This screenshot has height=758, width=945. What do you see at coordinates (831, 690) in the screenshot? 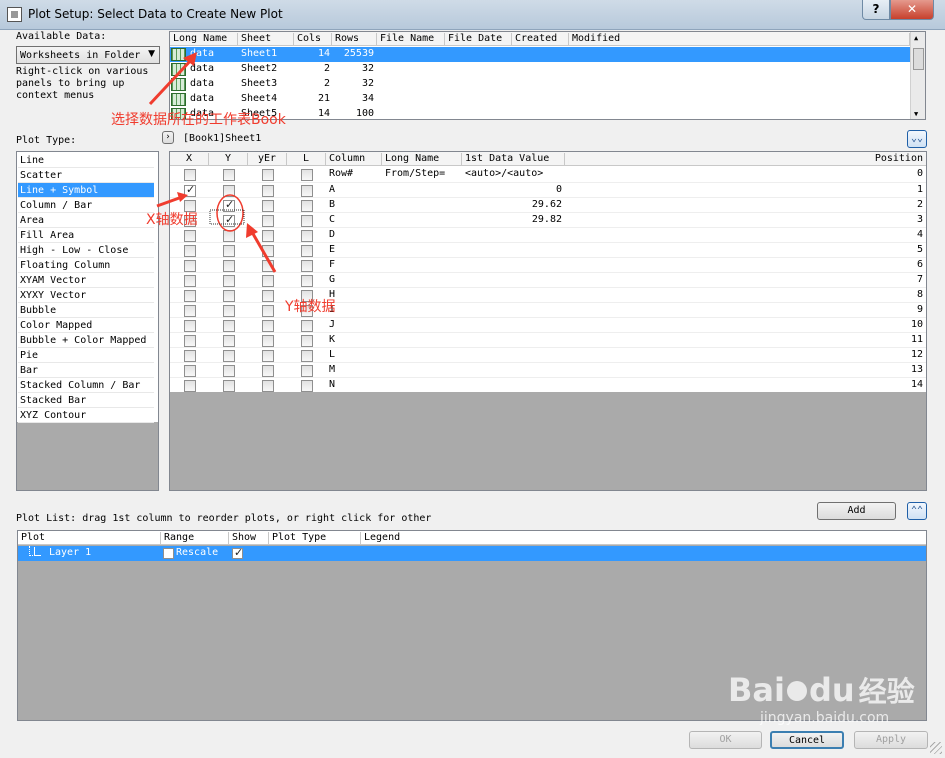
I see `watermark-brand2: du` at bounding box center [831, 690].